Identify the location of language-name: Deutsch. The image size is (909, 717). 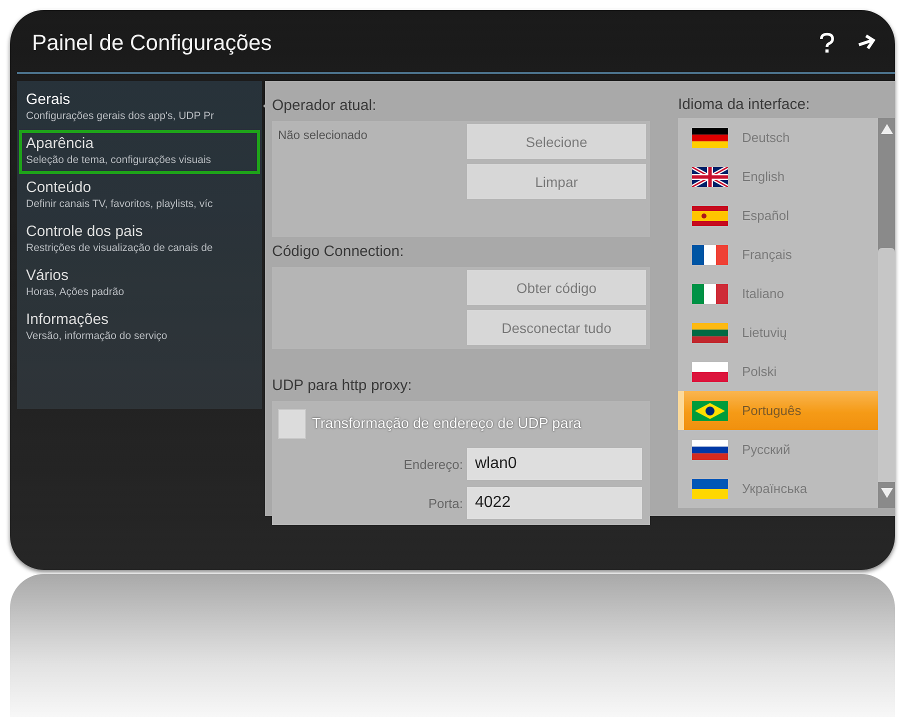
(766, 137).